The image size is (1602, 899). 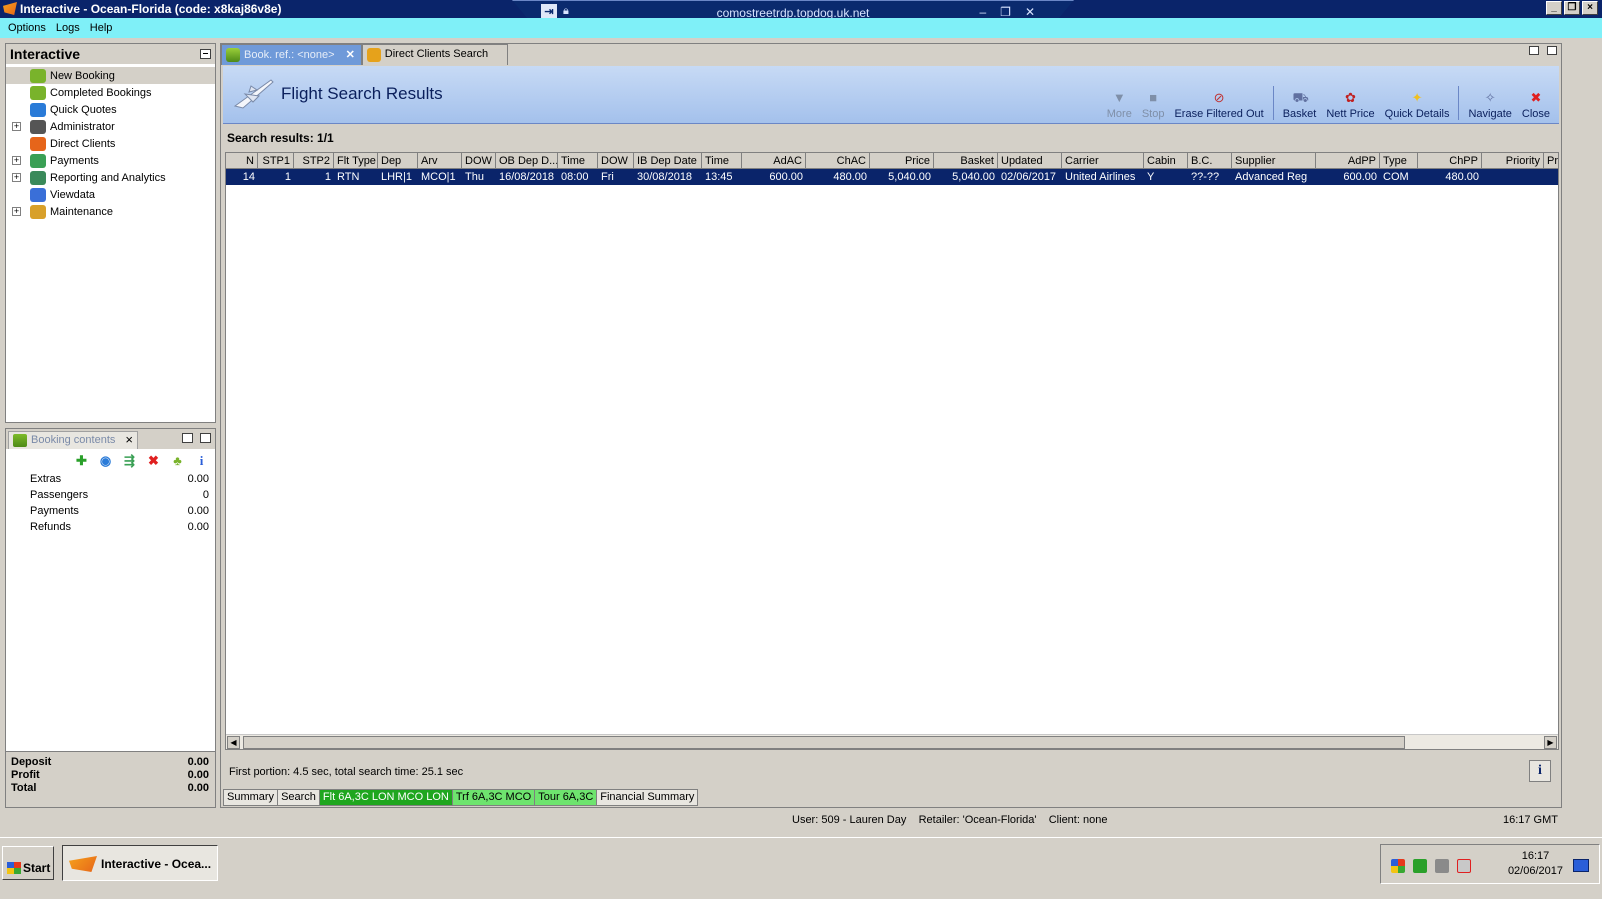 What do you see at coordinates (38, 194) in the screenshot?
I see `globe-icon` at bounding box center [38, 194].